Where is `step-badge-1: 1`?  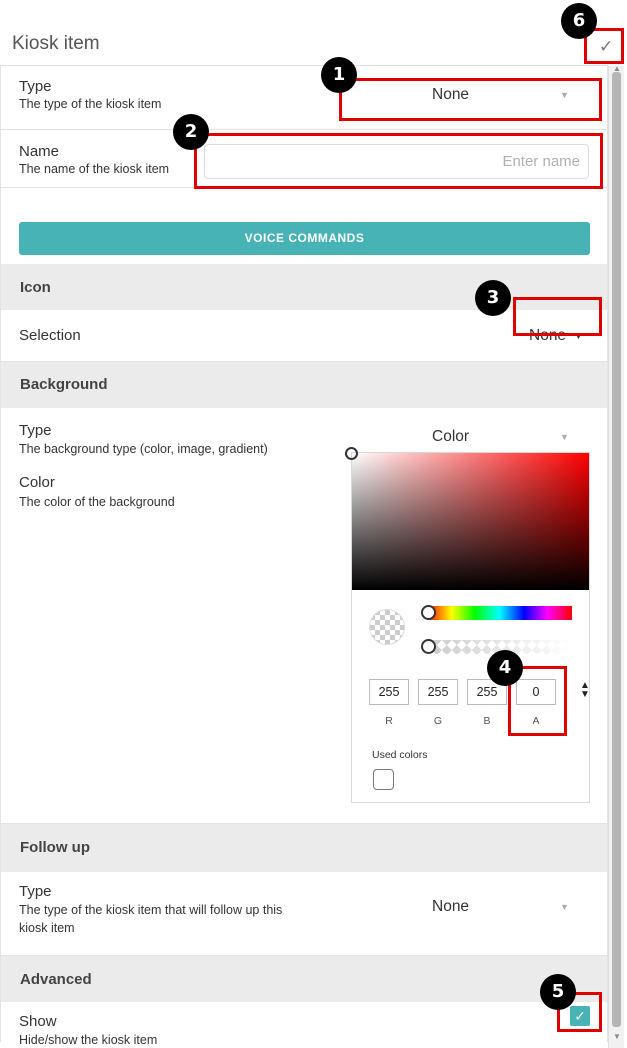 step-badge-1: 1 is located at coordinates (339, 75).